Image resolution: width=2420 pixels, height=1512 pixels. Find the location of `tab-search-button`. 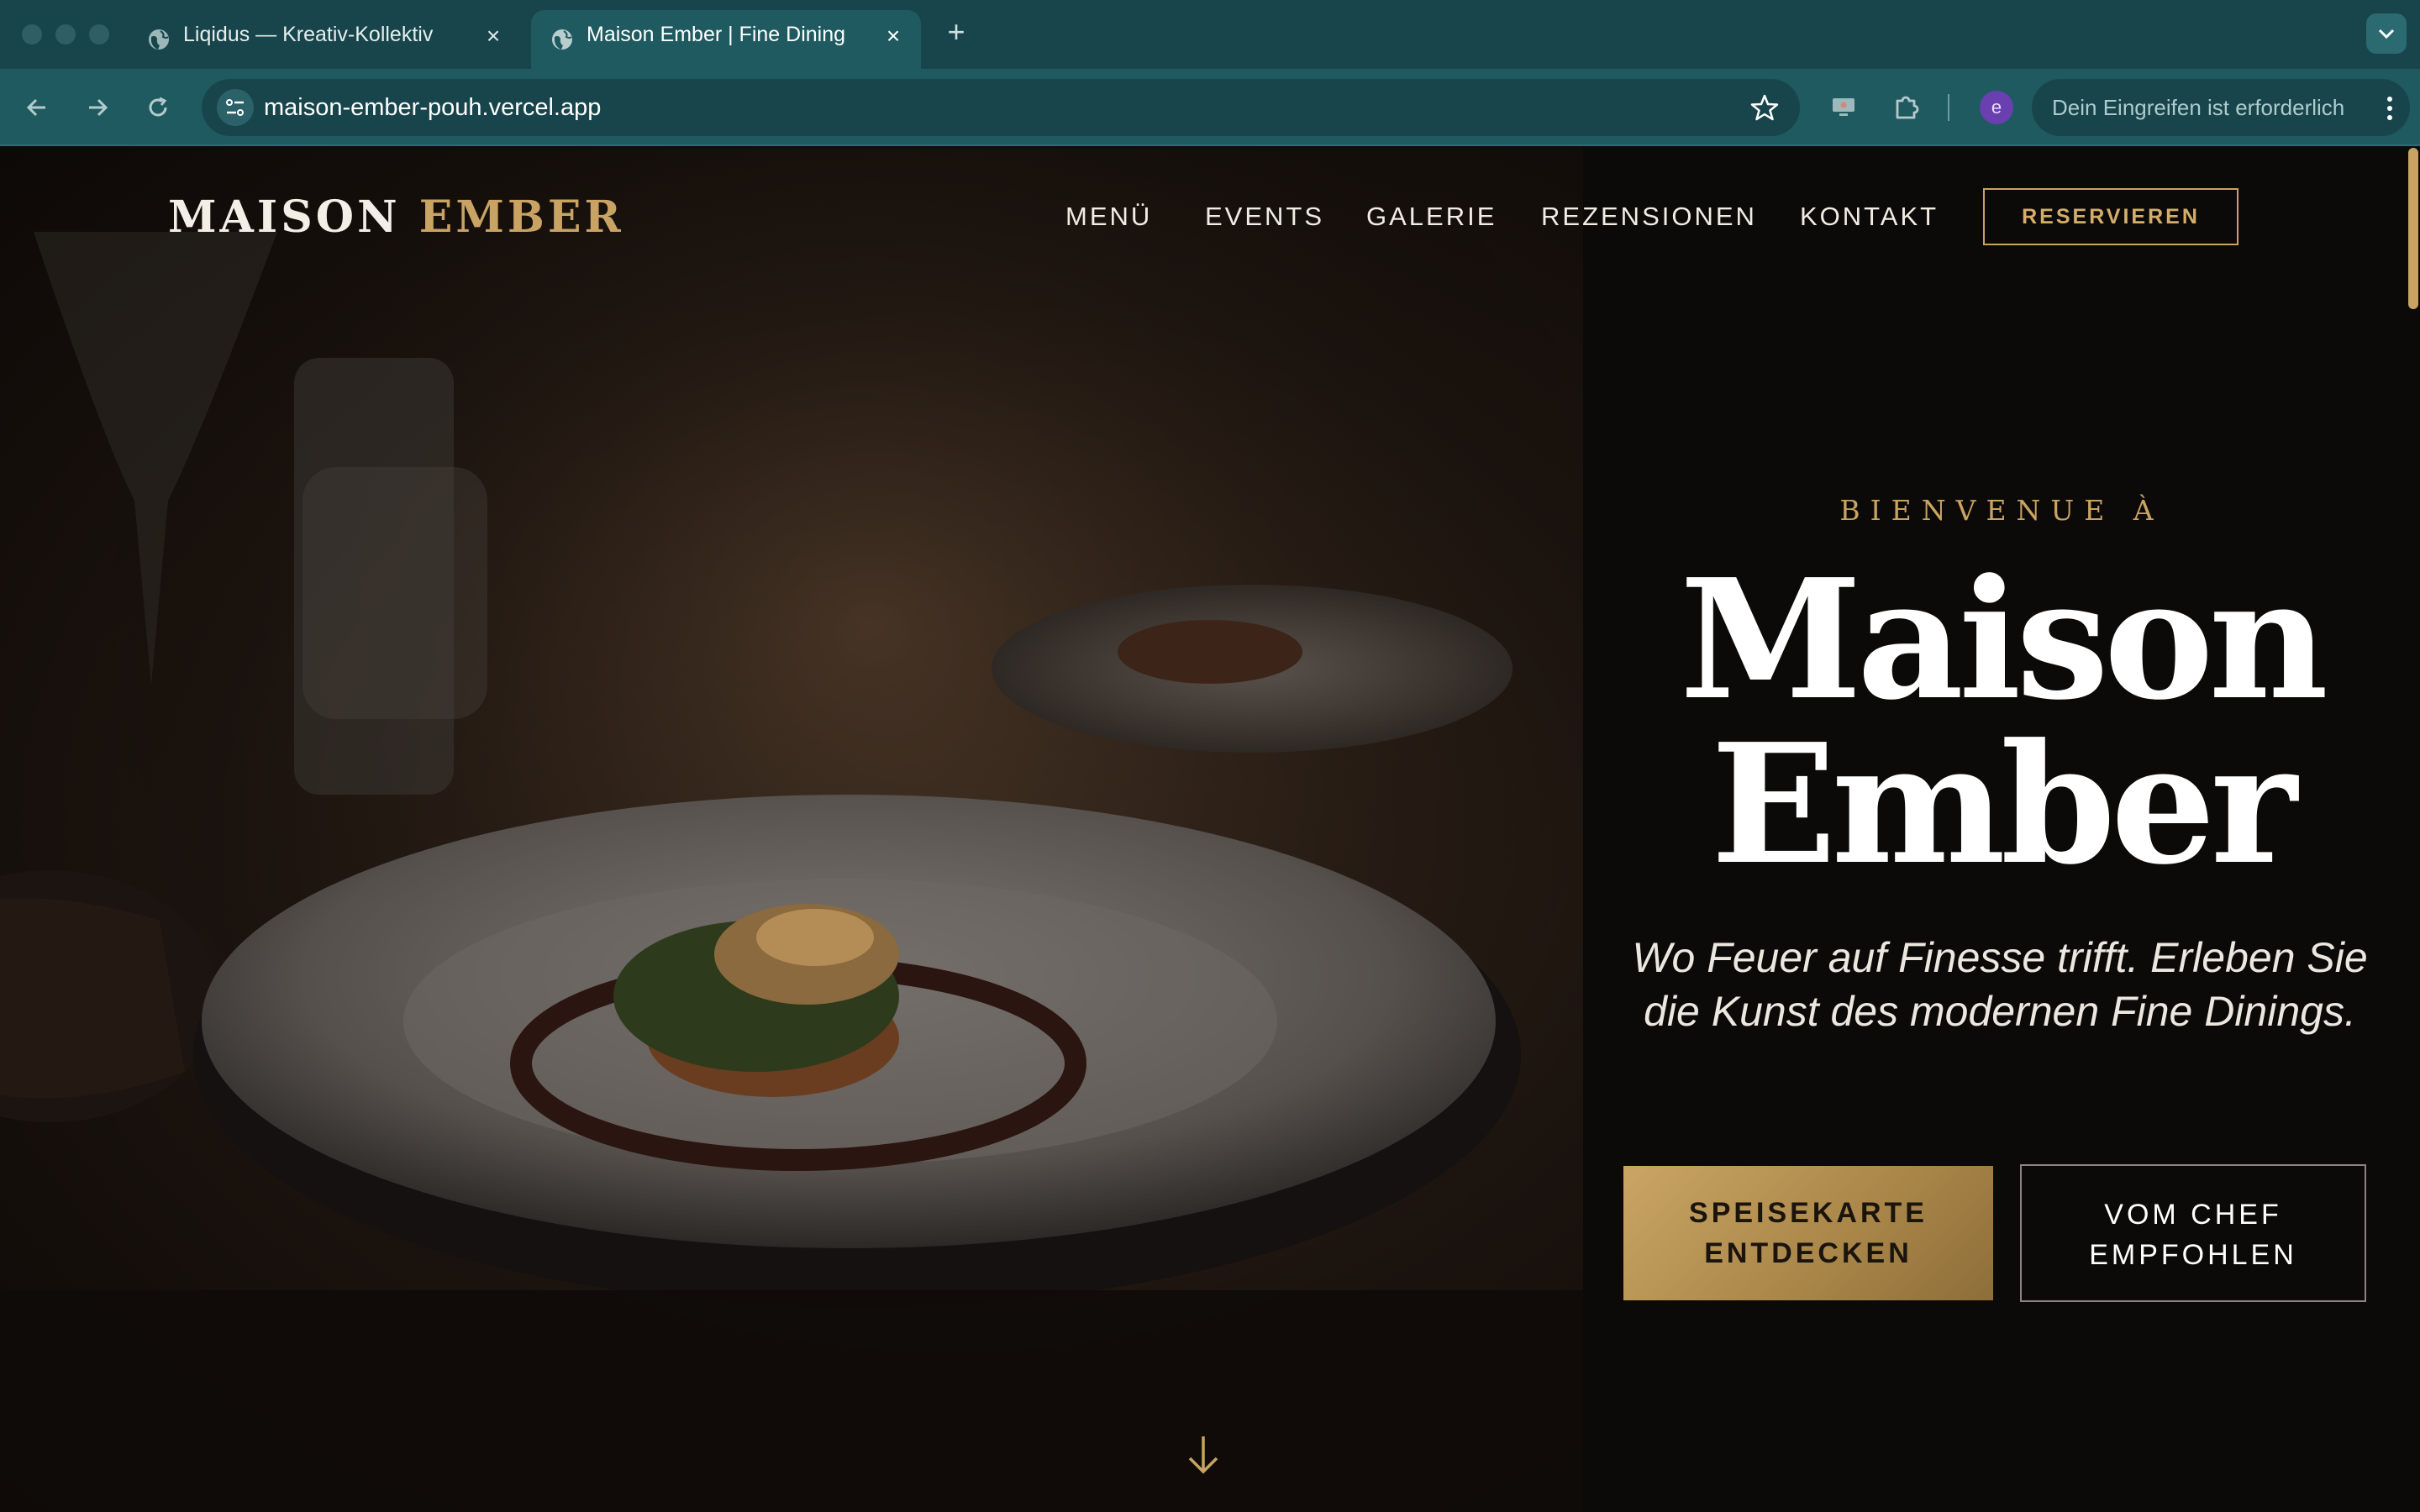

tab-search-button is located at coordinates (2387, 33).